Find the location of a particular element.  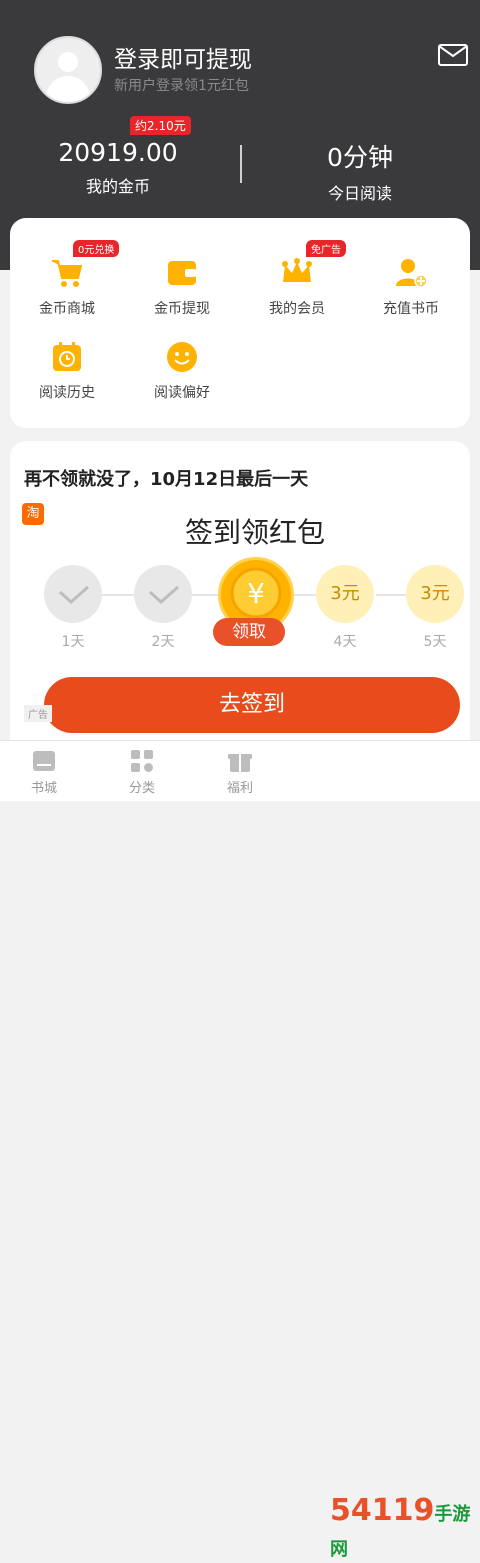

login-title: 登录即可提现 is located at coordinates (183, 57).